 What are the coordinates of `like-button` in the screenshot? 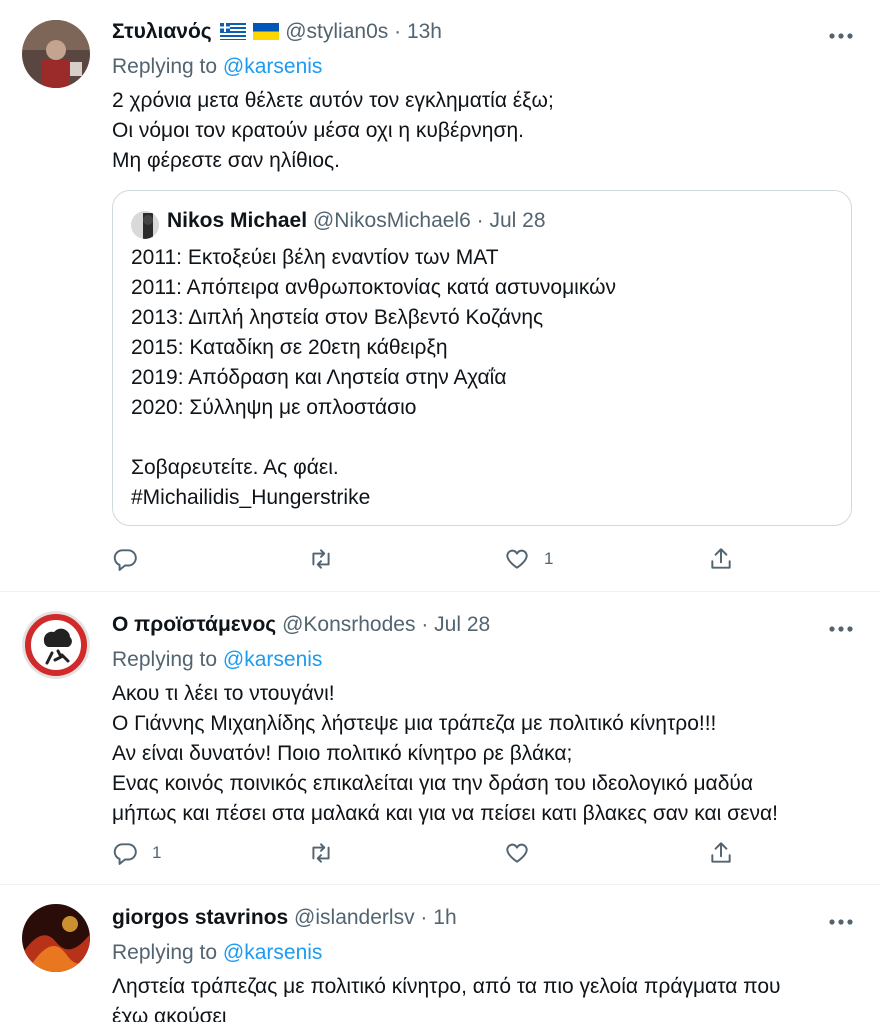 It's located at (524, 853).